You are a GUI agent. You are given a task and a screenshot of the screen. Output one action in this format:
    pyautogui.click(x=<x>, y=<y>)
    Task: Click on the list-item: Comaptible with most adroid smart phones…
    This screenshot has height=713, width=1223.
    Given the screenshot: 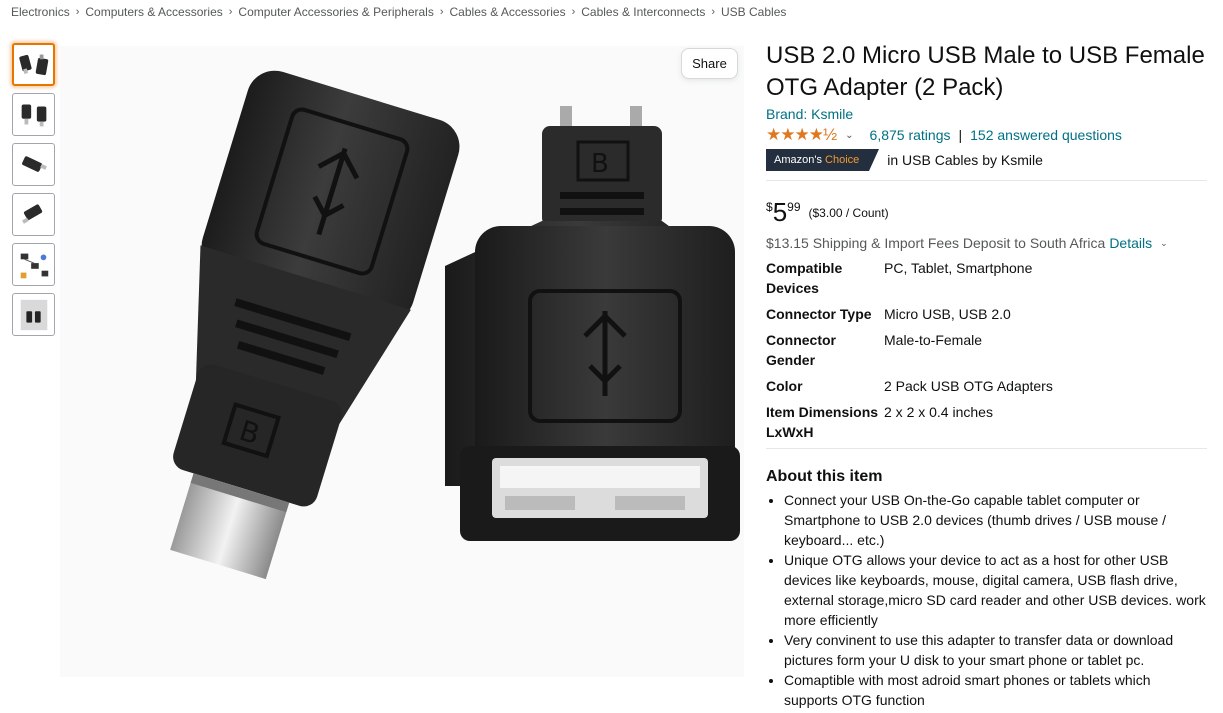 What is the action you would take?
    pyautogui.click(x=996, y=690)
    